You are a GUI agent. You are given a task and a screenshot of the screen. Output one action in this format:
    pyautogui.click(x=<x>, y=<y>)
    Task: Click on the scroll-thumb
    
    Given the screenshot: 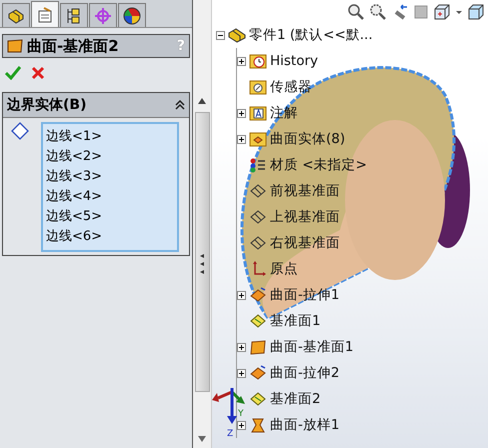 What is the action you would take?
    pyautogui.click(x=202, y=252)
    